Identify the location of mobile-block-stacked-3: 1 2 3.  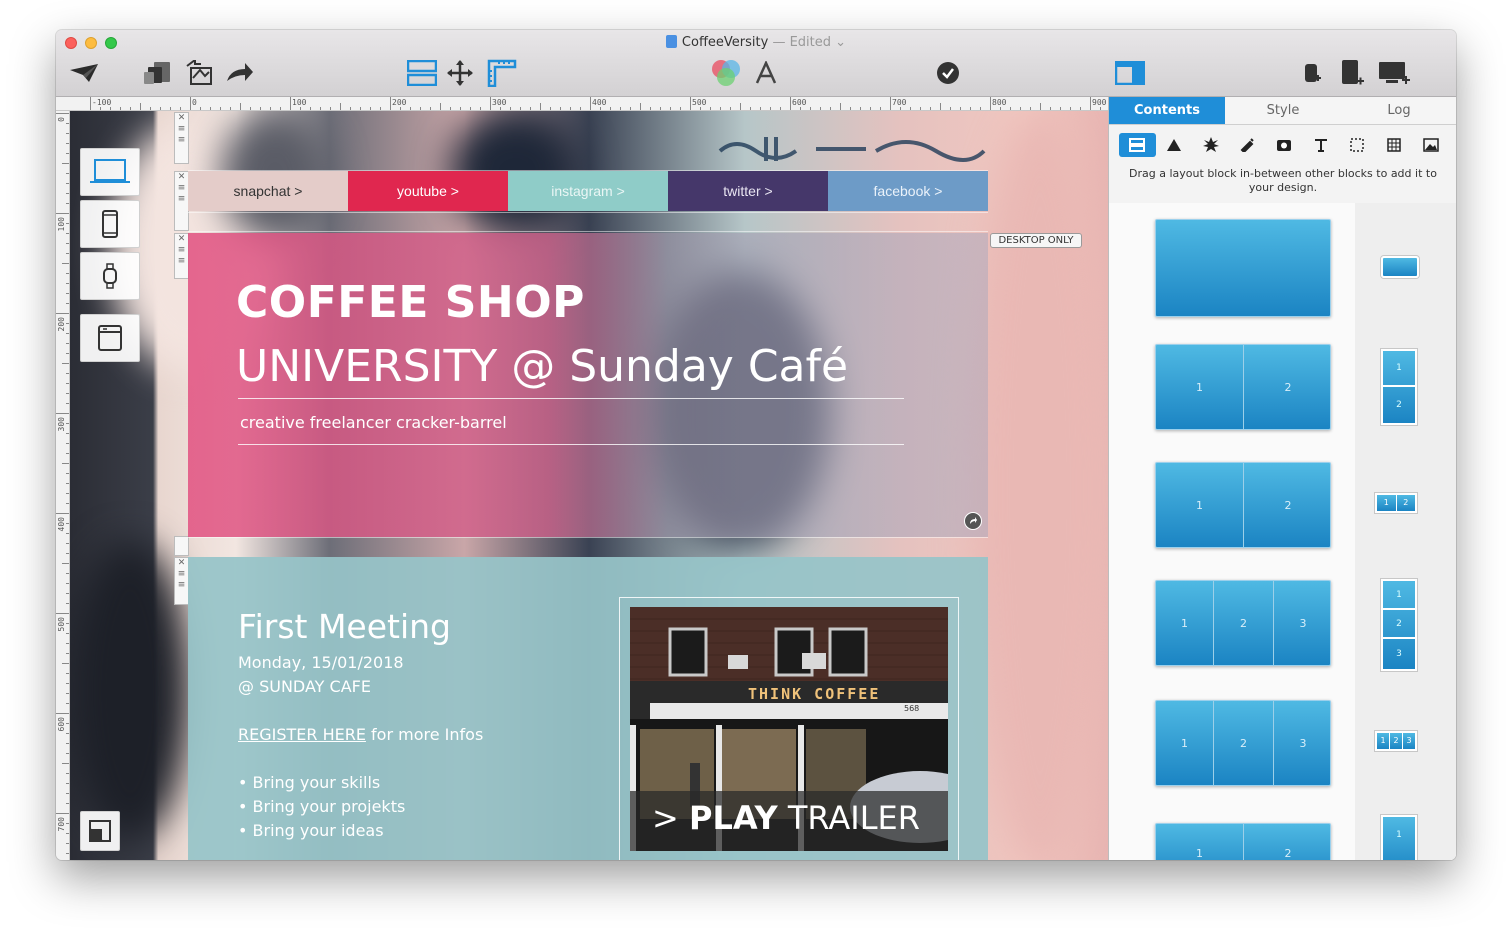
(1399, 625).